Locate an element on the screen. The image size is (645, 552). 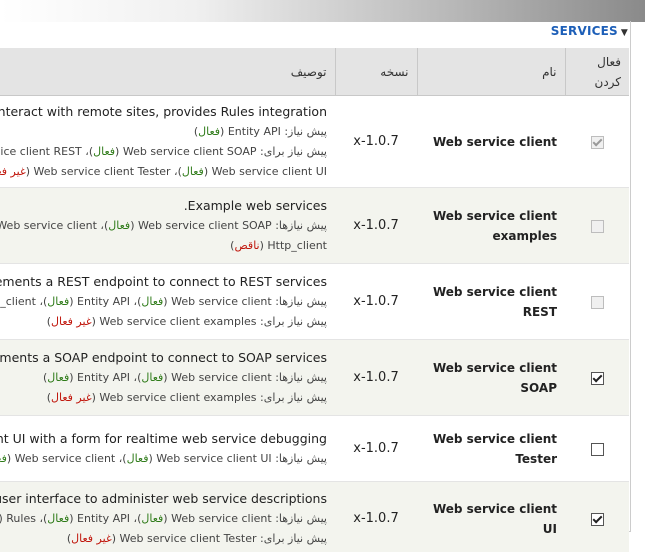
module-name: Web service client is located at coordinates (491, 142).